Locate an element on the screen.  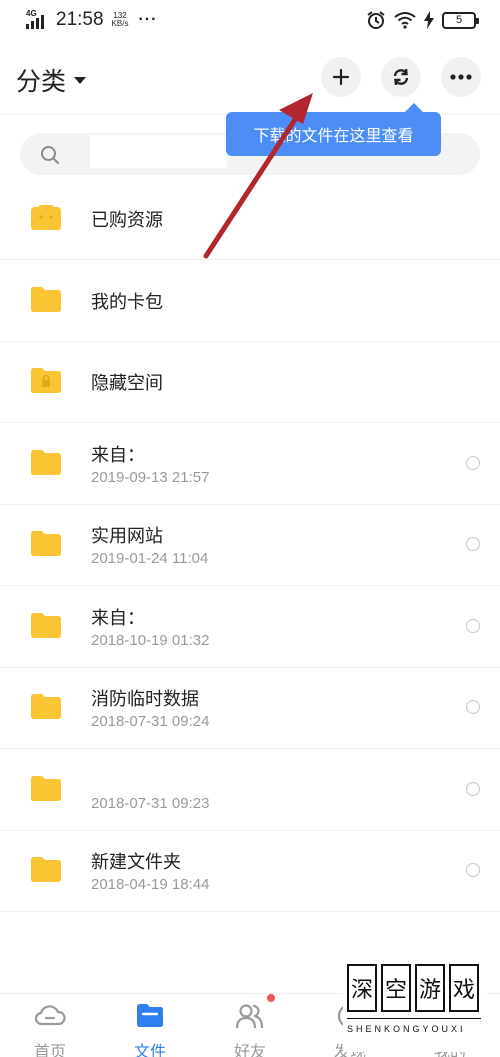
list-item: 2018-07-31 09:23 is located at coordinates (250, 790).